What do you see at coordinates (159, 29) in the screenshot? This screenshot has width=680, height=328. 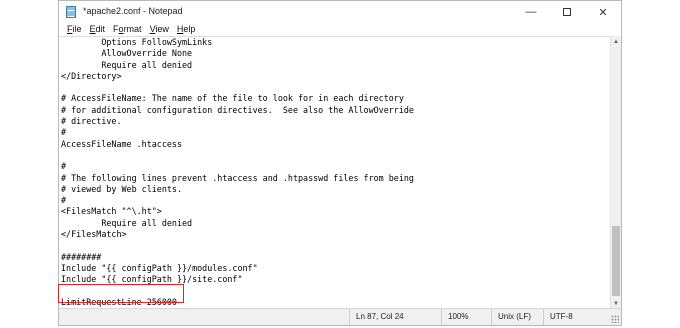 I see `menu-view: View` at bounding box center [159, 29].